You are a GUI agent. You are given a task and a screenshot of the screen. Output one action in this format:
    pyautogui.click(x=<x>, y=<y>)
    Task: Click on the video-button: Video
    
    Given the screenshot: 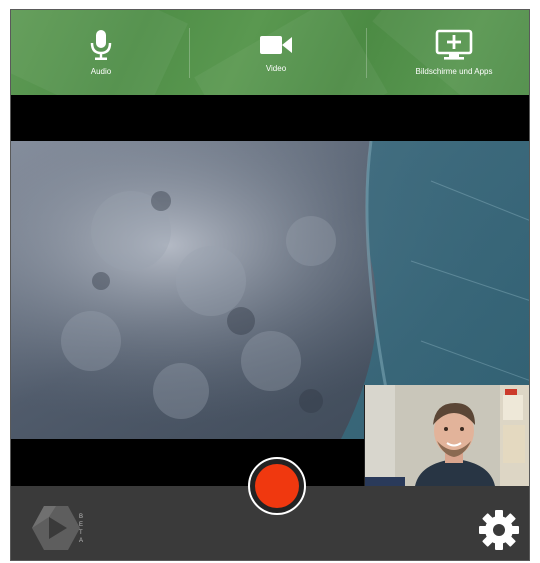 What is the action you would take?
    pyautogui.click(x=276, y=52)
    